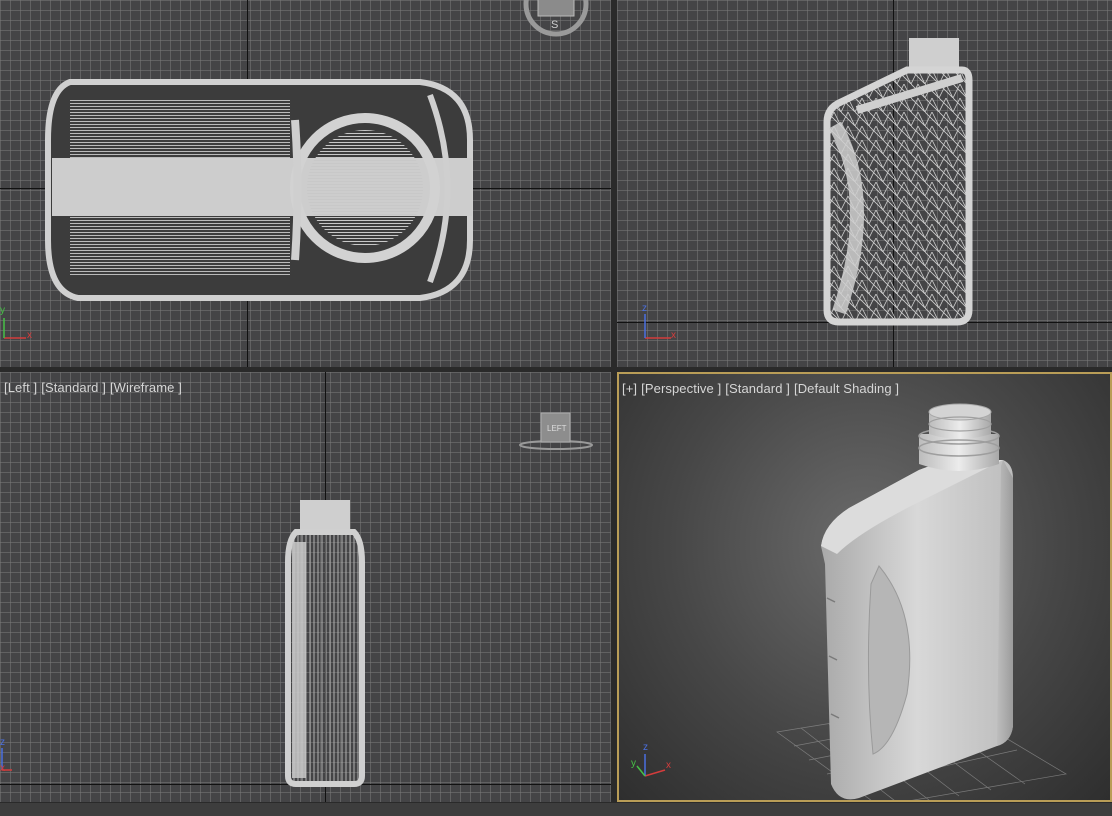  What do you see at coordinates (651, 765) in the screenshot?
I see `axis-tripod-perspective` at bounding box center [651, 765].